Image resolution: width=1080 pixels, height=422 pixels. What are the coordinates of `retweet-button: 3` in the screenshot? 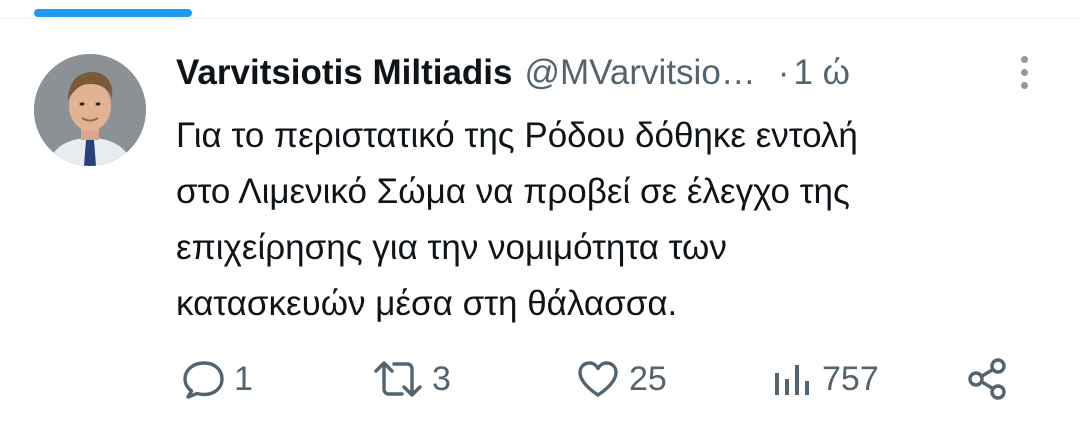 It's located at (411, 379).